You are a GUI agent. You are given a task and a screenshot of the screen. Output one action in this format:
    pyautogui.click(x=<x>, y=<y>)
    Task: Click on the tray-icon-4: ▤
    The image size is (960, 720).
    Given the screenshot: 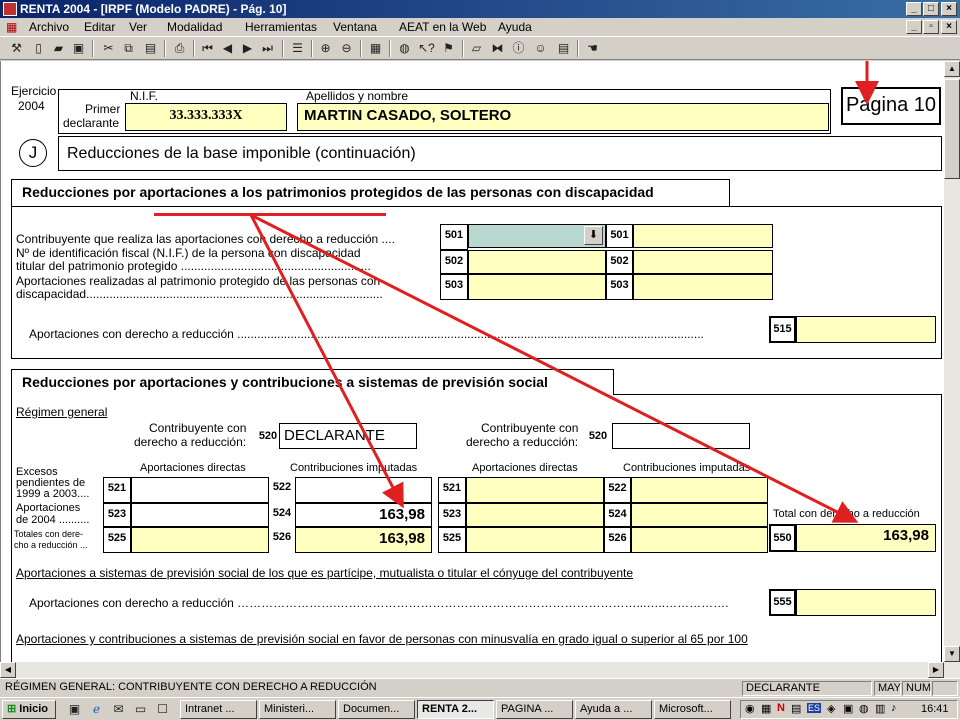 What is the action you would take?
    pyautogui.click(x=796, y=708)
    